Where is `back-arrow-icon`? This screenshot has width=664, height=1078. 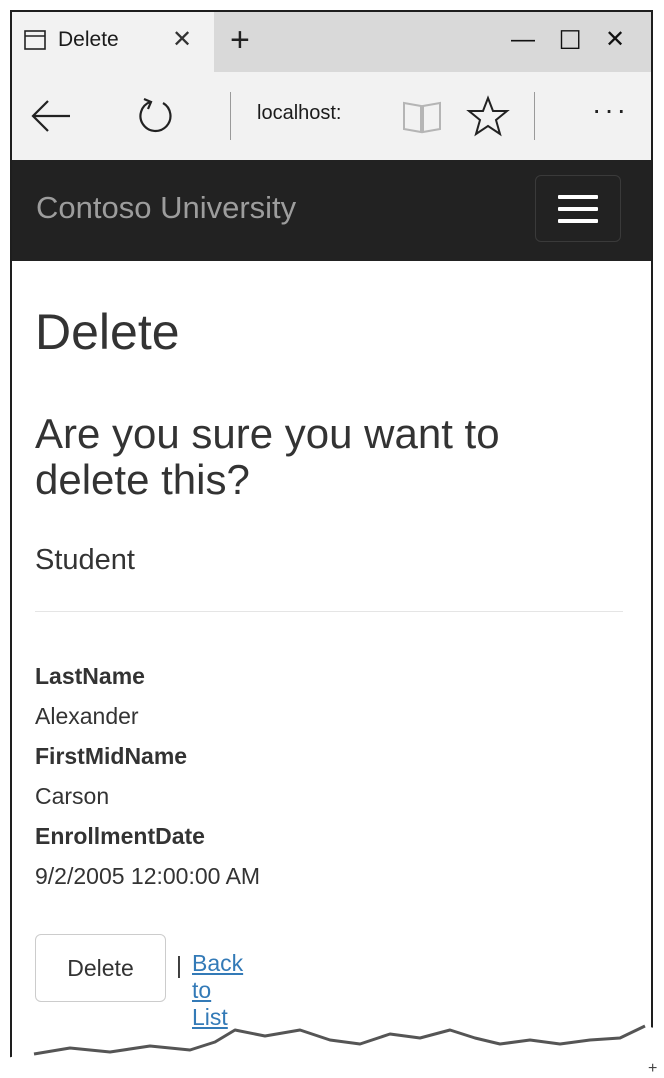 back-arrow-icon is located at coordinates (52, 116).